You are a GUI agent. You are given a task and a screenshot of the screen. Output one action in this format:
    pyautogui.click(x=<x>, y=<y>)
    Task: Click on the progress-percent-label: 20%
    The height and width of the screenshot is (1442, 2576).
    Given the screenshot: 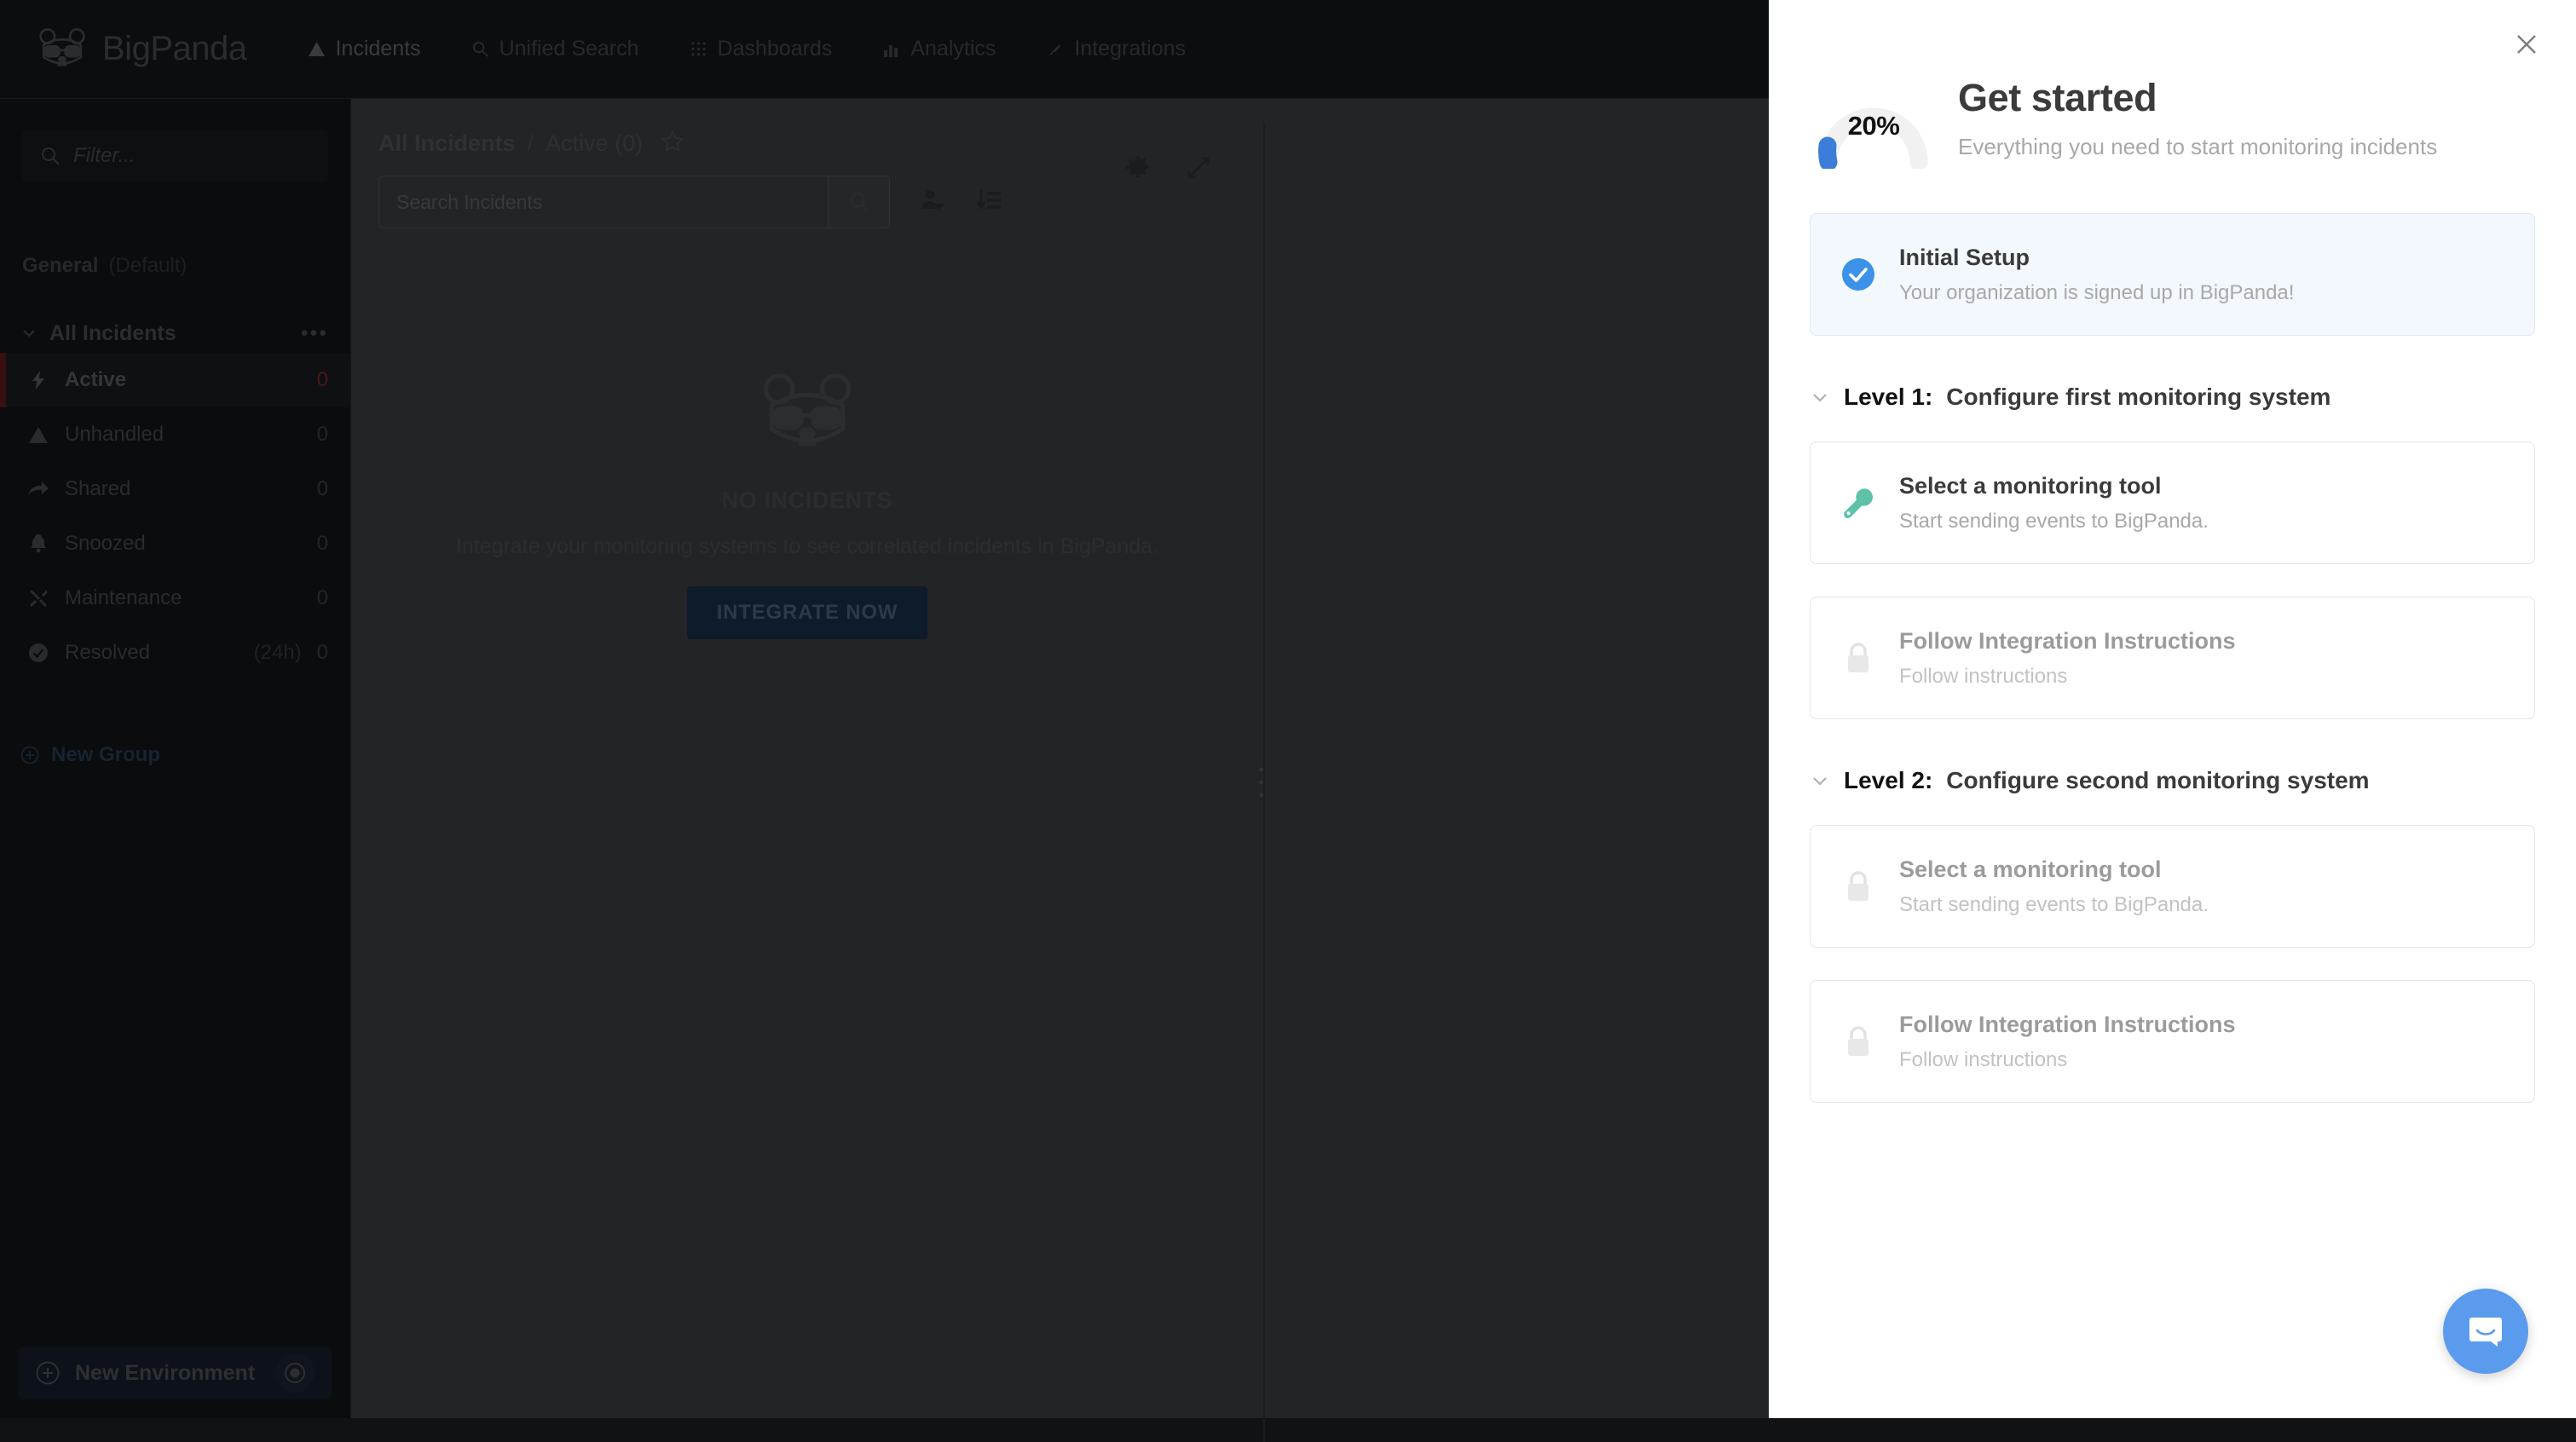 What is the action you would take?
    pyautogui.click(x=1874, y=126)
    